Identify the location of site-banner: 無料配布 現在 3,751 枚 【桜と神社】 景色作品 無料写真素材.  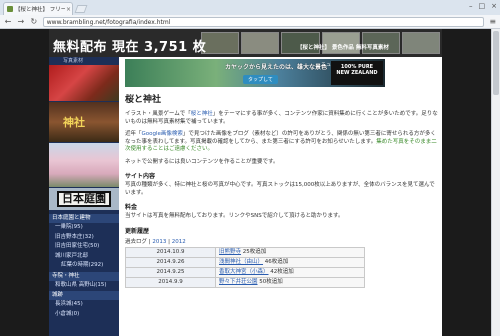
(245, 43).